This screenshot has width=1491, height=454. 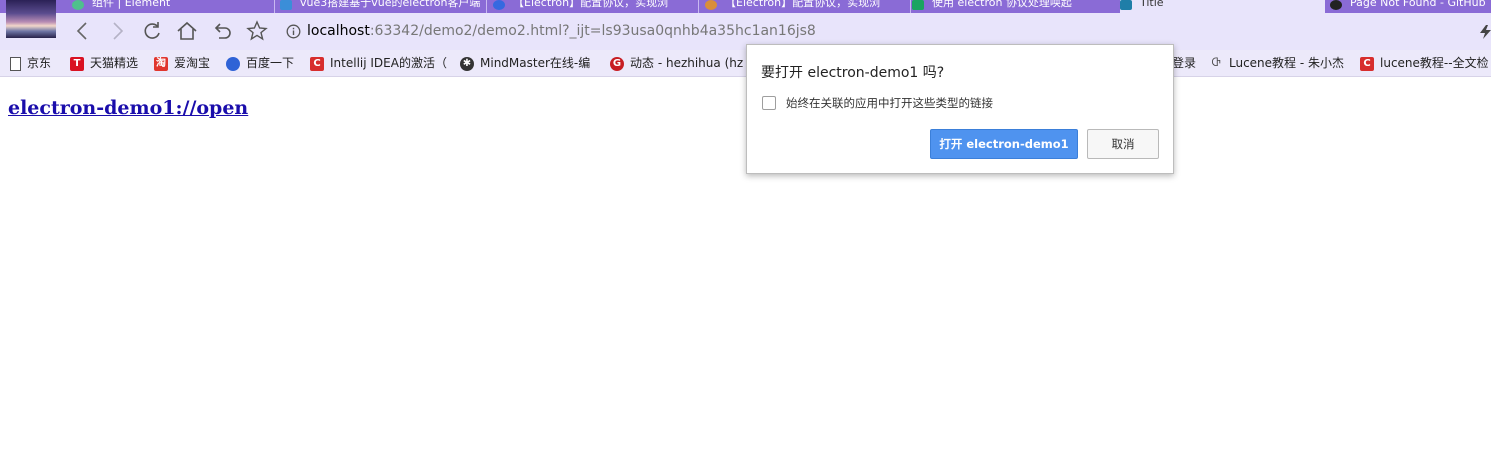 I want to click on mindmaster-icon: ✱, so click(x=467, y=63).